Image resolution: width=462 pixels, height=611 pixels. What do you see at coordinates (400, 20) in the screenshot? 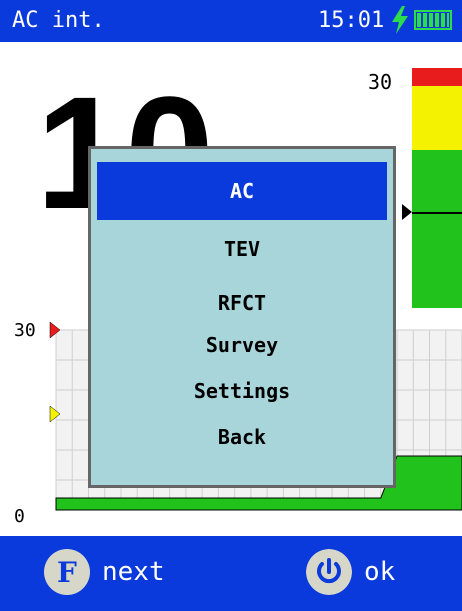
I see `lightning-bolt-icon` at bounding box center [400, 20].